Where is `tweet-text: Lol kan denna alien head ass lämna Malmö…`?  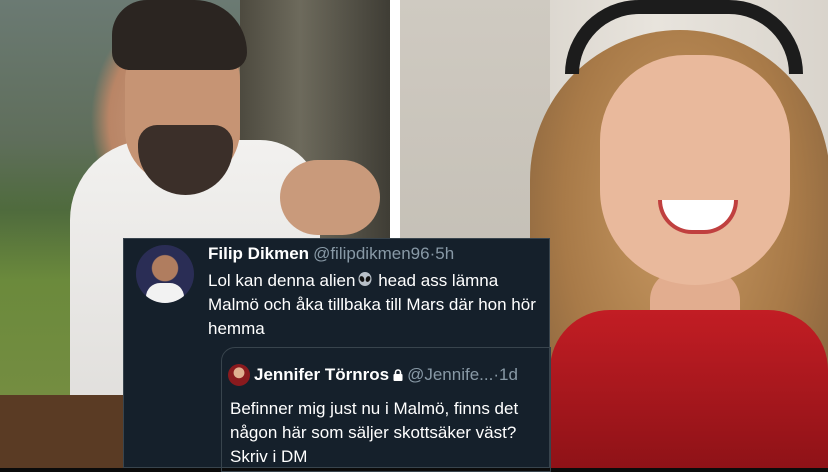 tweet-text: Lol kan denna alien head ass lämna Malmö… is located at coordinates (375, 305).